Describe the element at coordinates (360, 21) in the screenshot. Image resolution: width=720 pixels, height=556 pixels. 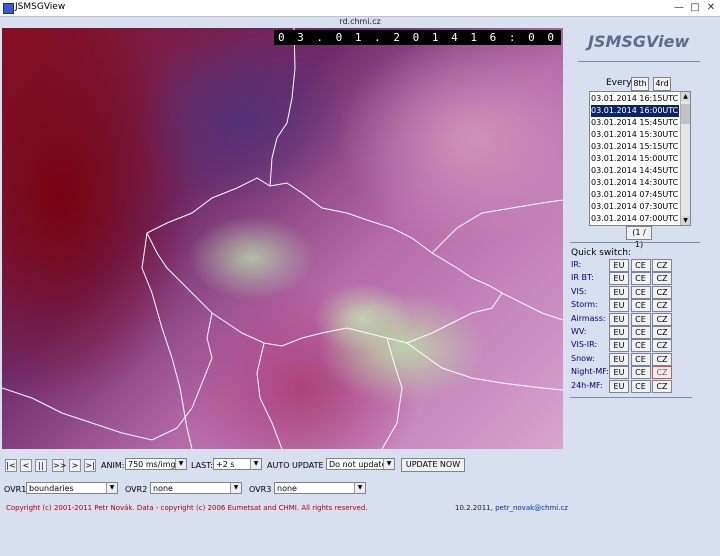
I see `url-label: rd.chmi.cz` at that location.